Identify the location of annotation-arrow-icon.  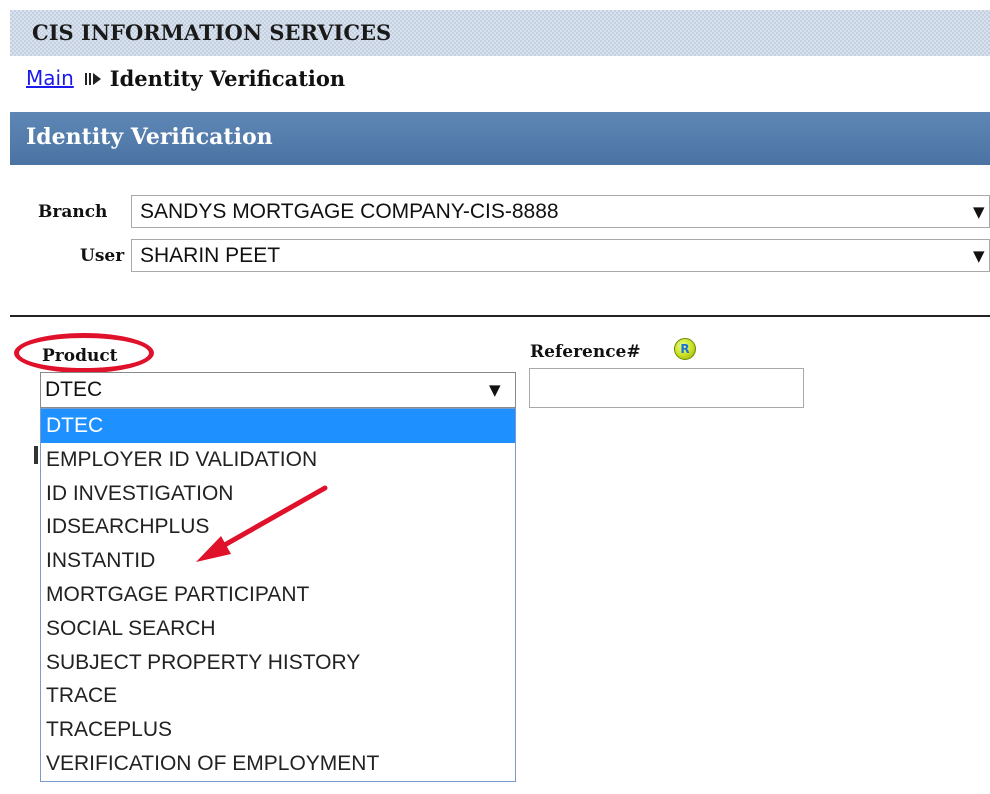
(262, 523).